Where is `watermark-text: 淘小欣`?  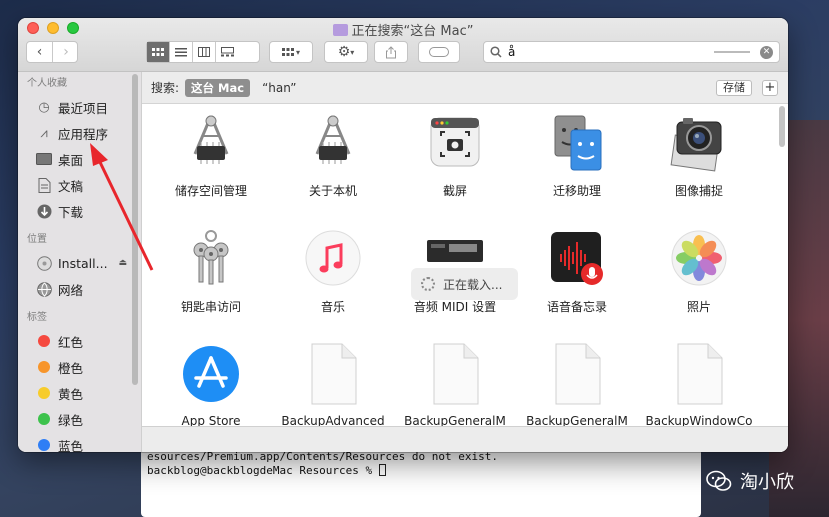
watermark-text: 淘小欣 is located at coordinates (767, 482).